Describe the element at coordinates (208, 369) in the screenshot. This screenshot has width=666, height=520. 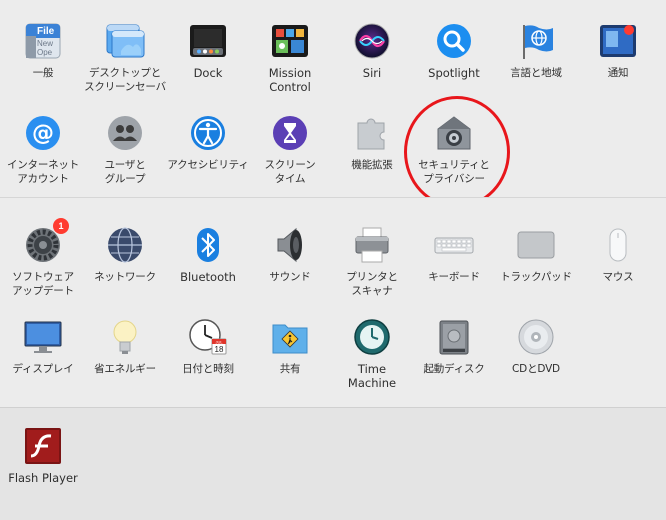
I see `pane-date-time-label: 日付と時刻` at that location.